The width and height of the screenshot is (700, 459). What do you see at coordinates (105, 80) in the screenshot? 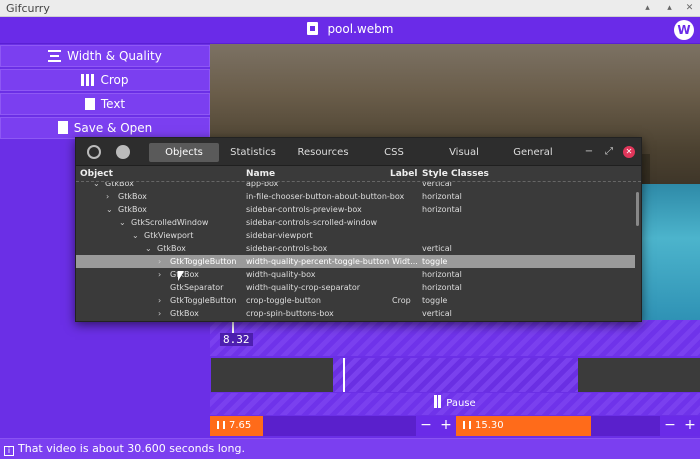
I see `crop-button: Crop` at bounding box center [105, 80].